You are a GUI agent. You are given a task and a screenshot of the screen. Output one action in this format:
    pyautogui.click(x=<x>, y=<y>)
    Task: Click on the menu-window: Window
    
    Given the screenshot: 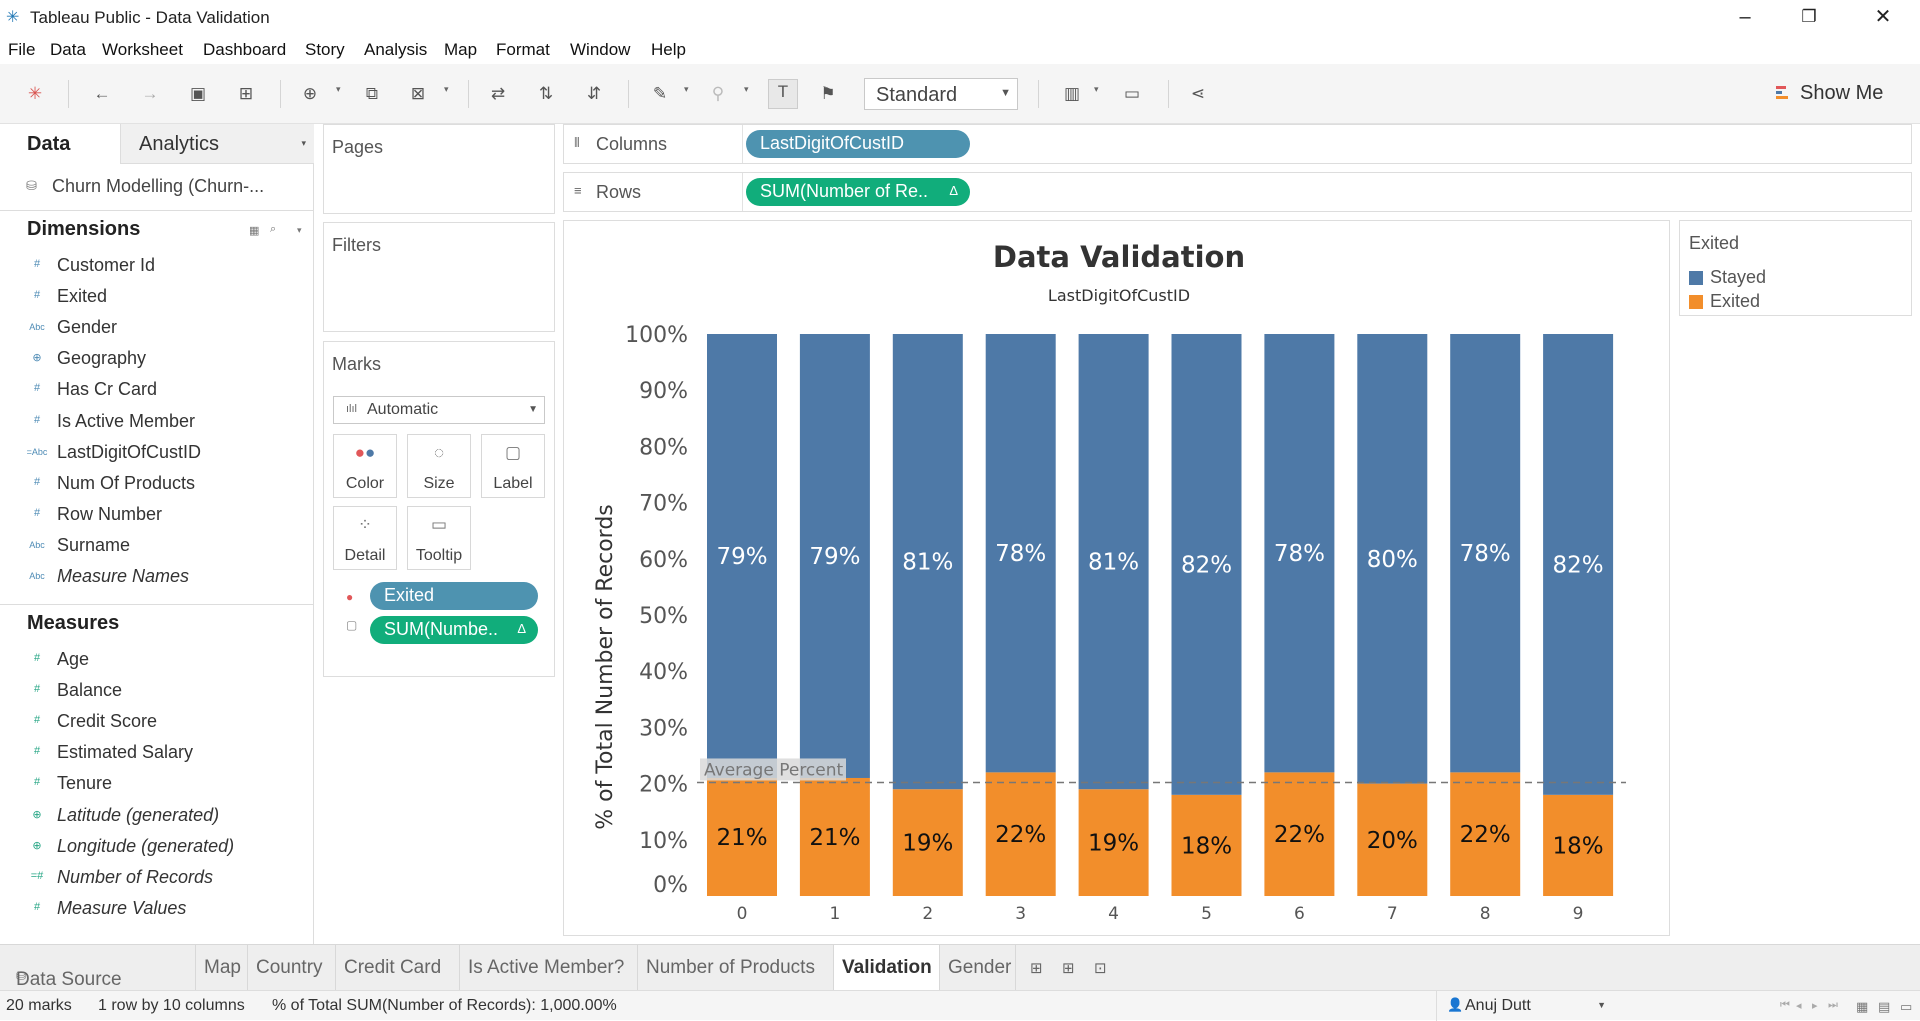 What is the action you would take?
    pyautogui.click(x=600, y=50)
    